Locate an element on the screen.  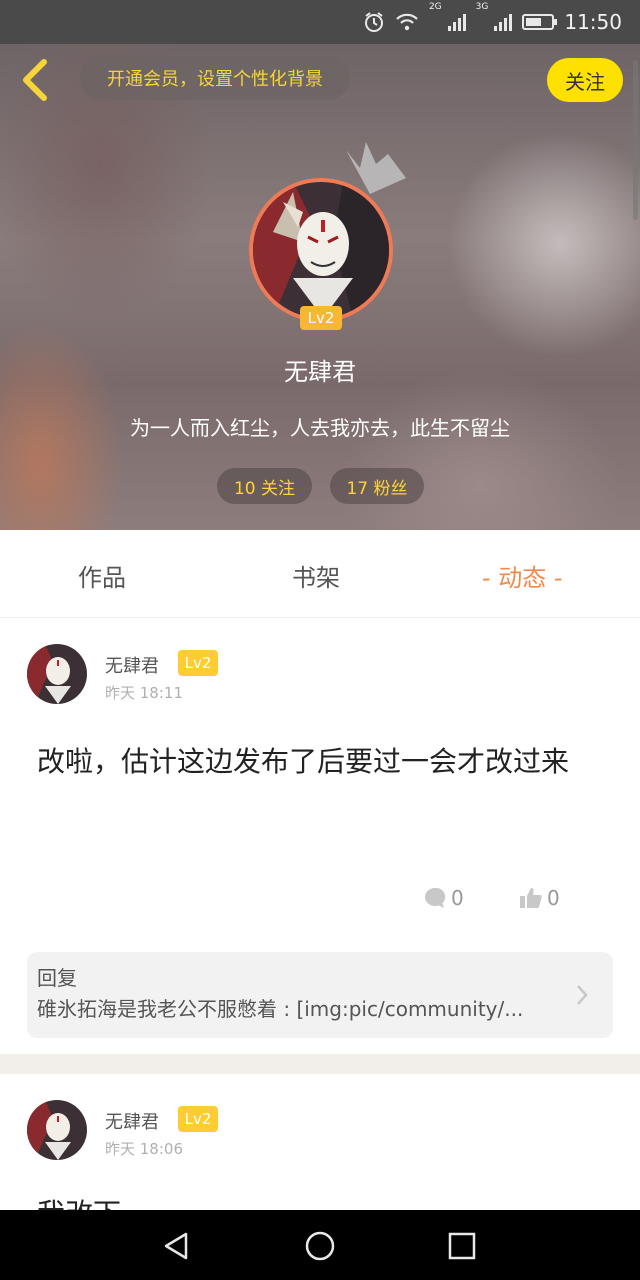
network-type-1: 2G is located at coordinates (435, 7).